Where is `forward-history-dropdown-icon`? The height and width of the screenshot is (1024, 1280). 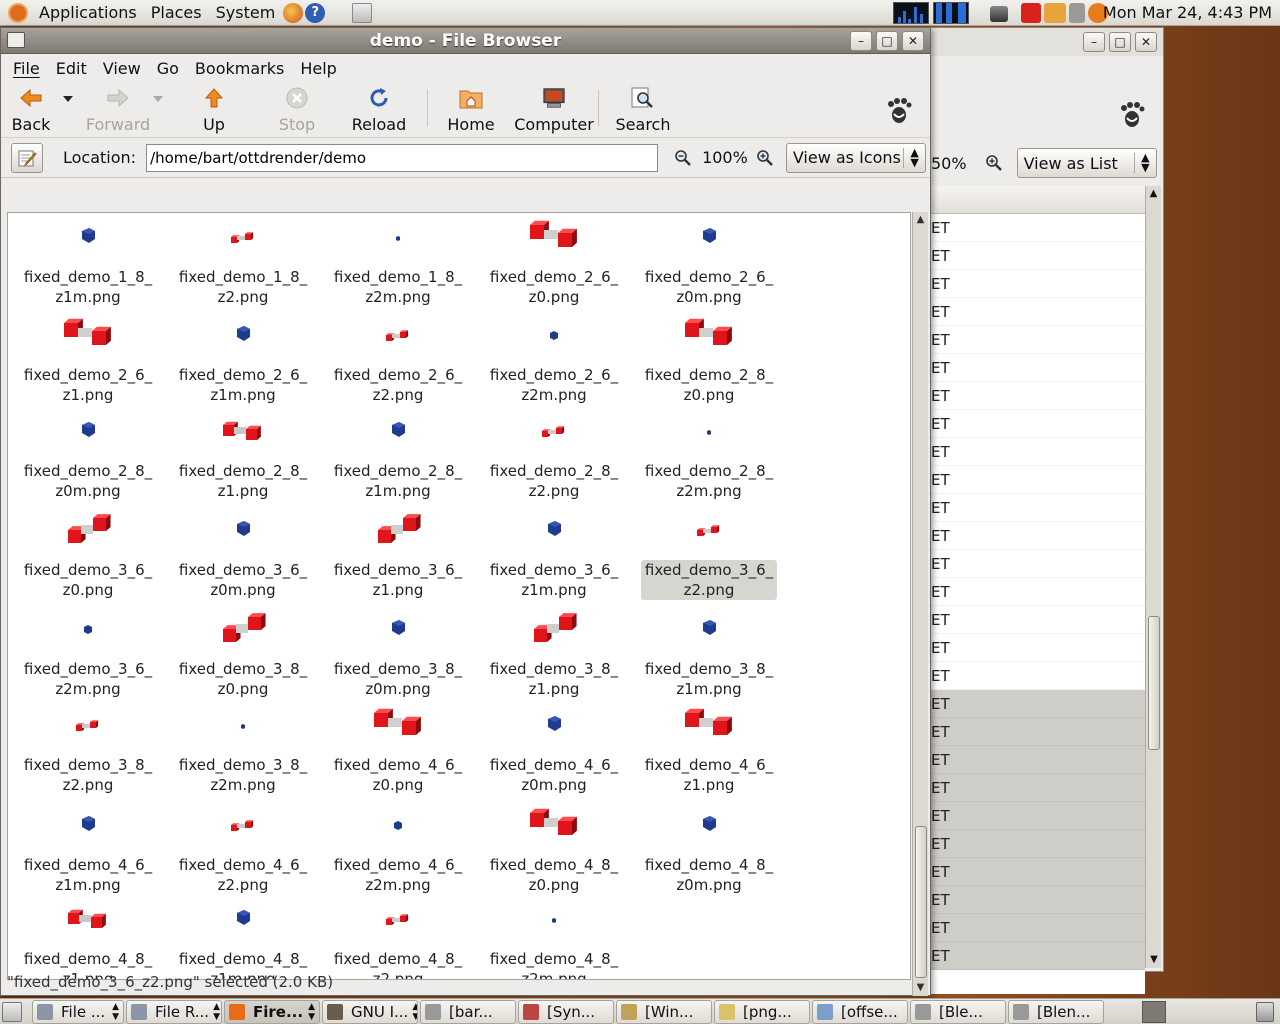
forward-history-dropdown-icon is located at coordinates (158, 99).